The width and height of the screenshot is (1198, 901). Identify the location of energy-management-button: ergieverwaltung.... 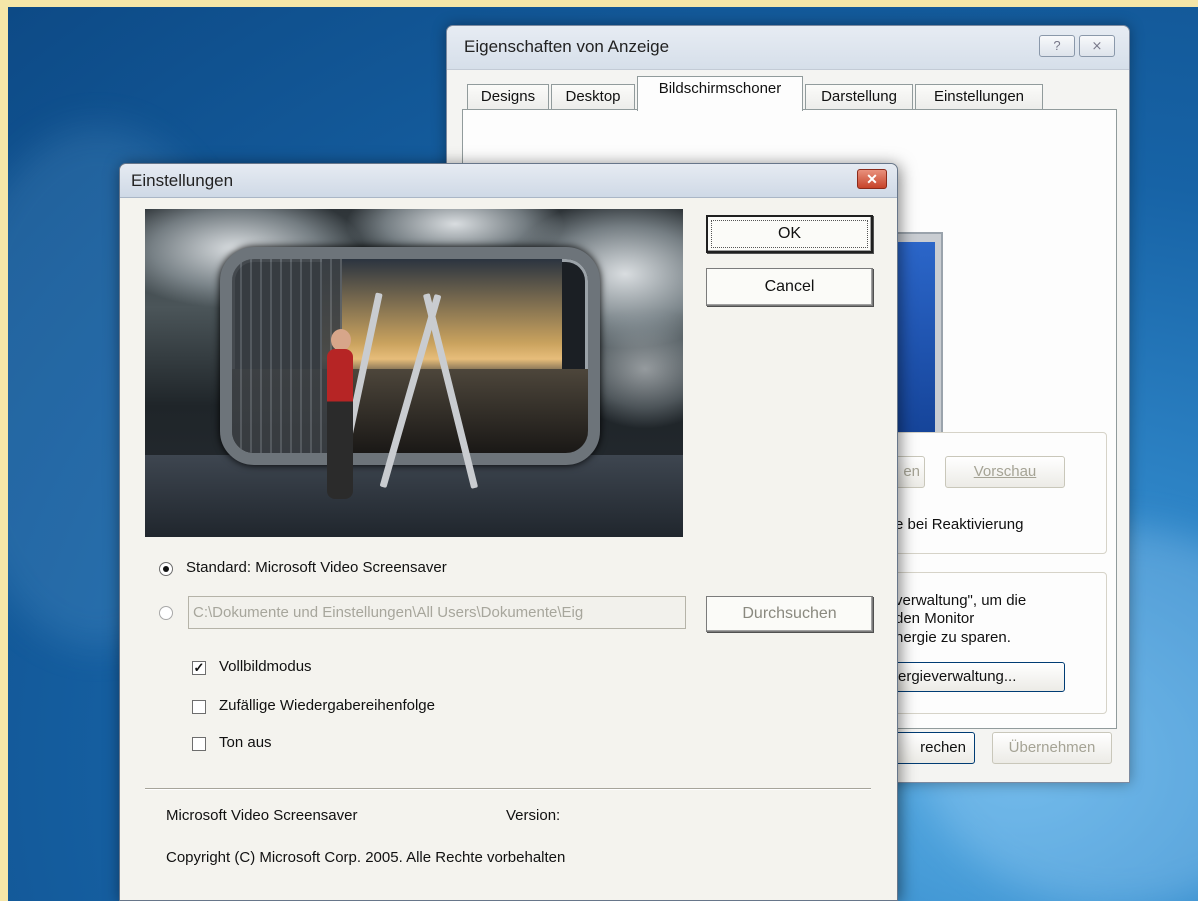
(980, 677).